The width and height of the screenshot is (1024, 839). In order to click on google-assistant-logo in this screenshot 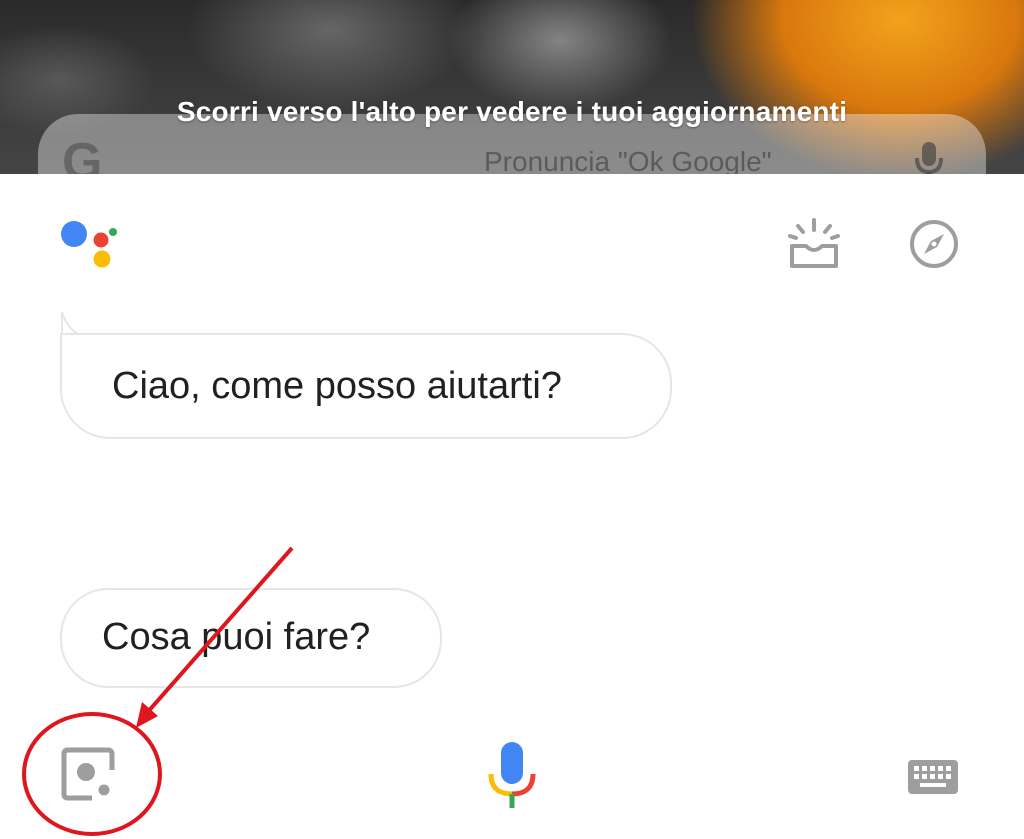, I will do `click(90, 245)`.